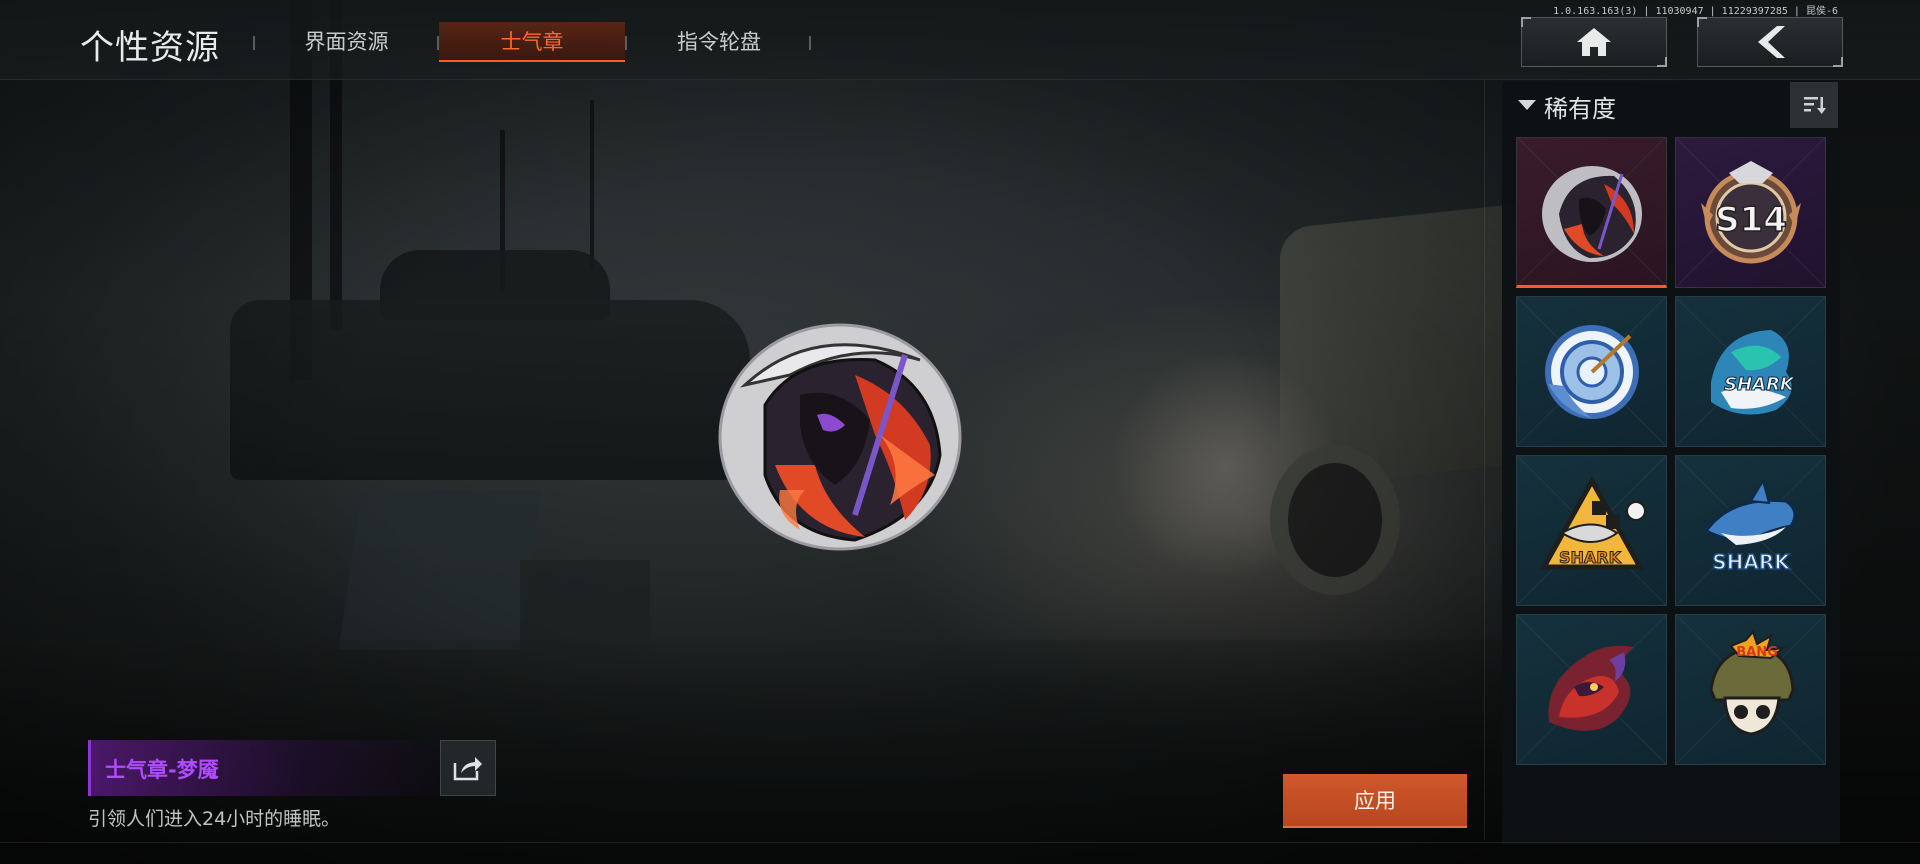  Describe the element at coordinates (1757, 652) in the screenshot. I see `svg-text: BANG` at that location.